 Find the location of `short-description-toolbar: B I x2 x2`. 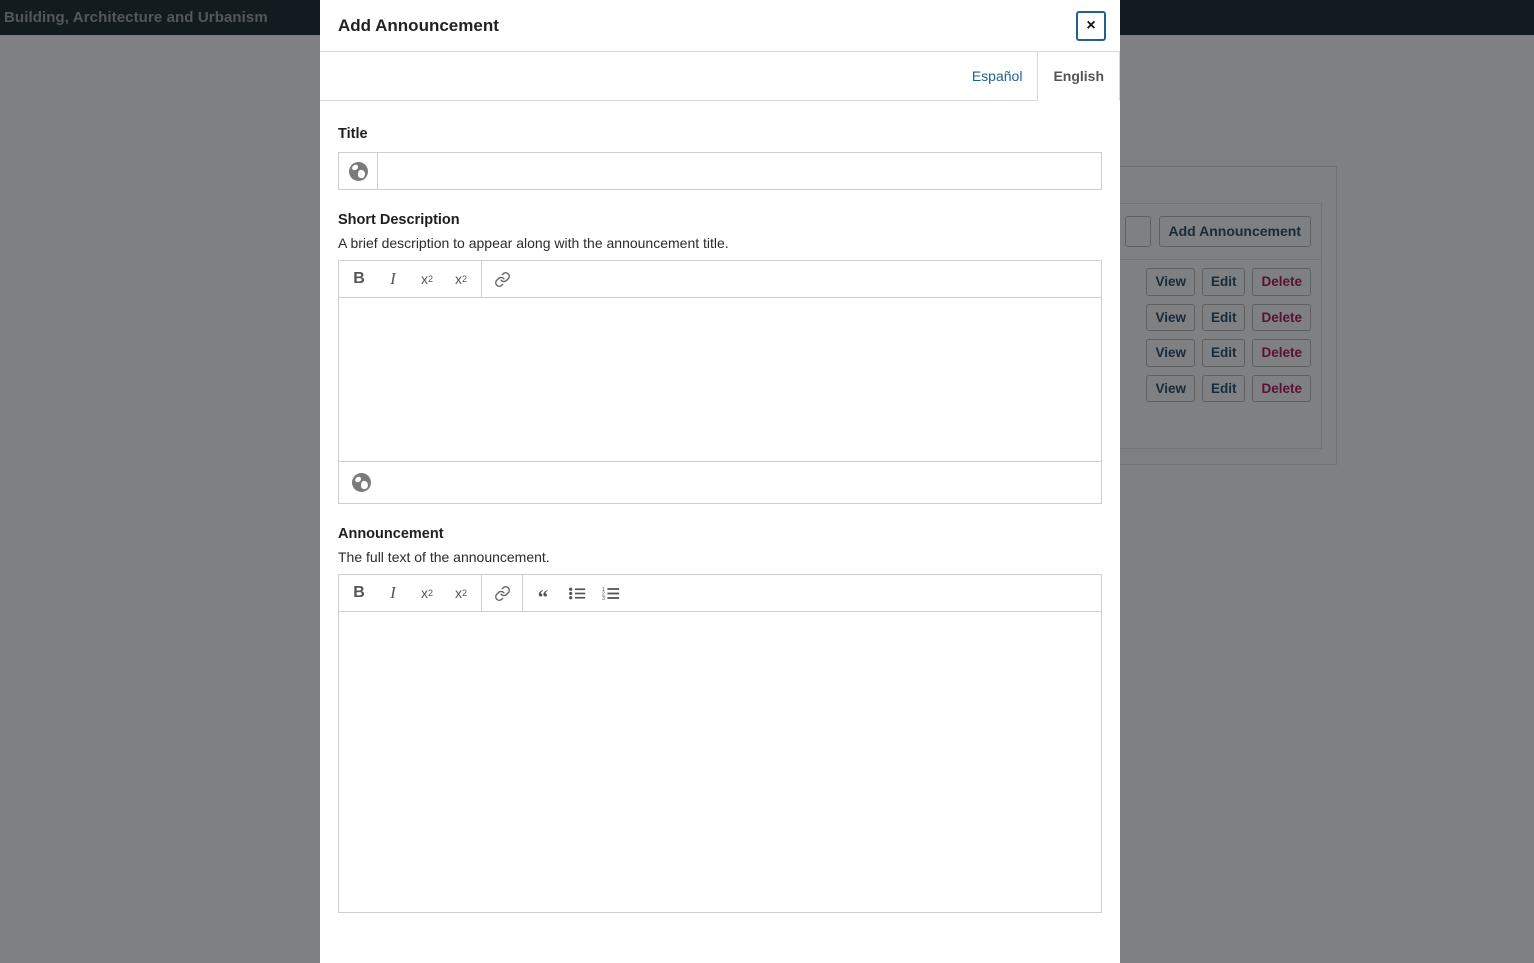

short-description-toolbar: B I x2 x2 is located at coordinates (720, 279).